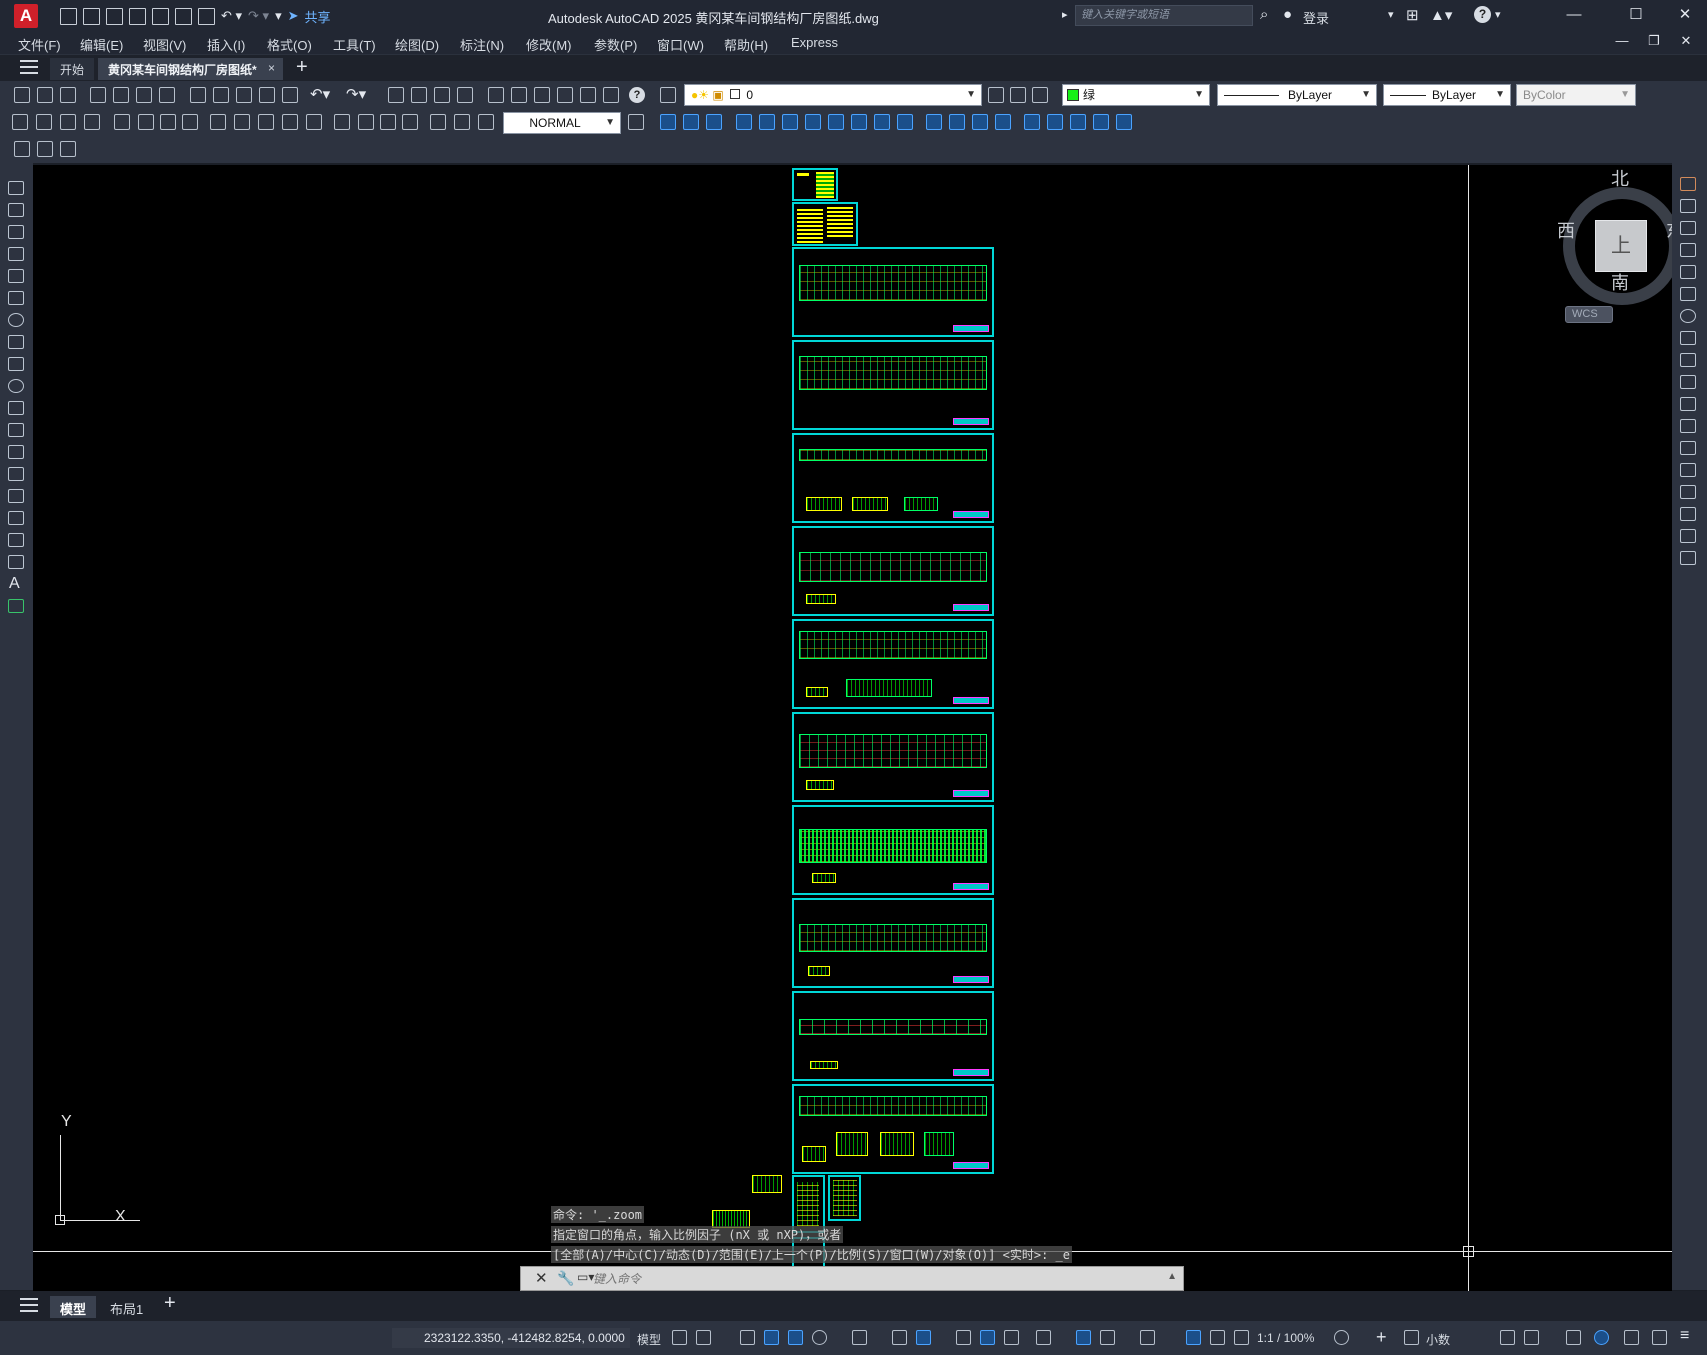 This screenshot has width=1707, height=1355. What do you see at coordinates (1341, 1337) in the screenshot?
I see `workspace-gear-icon` at bounding box center [1341, 1337].